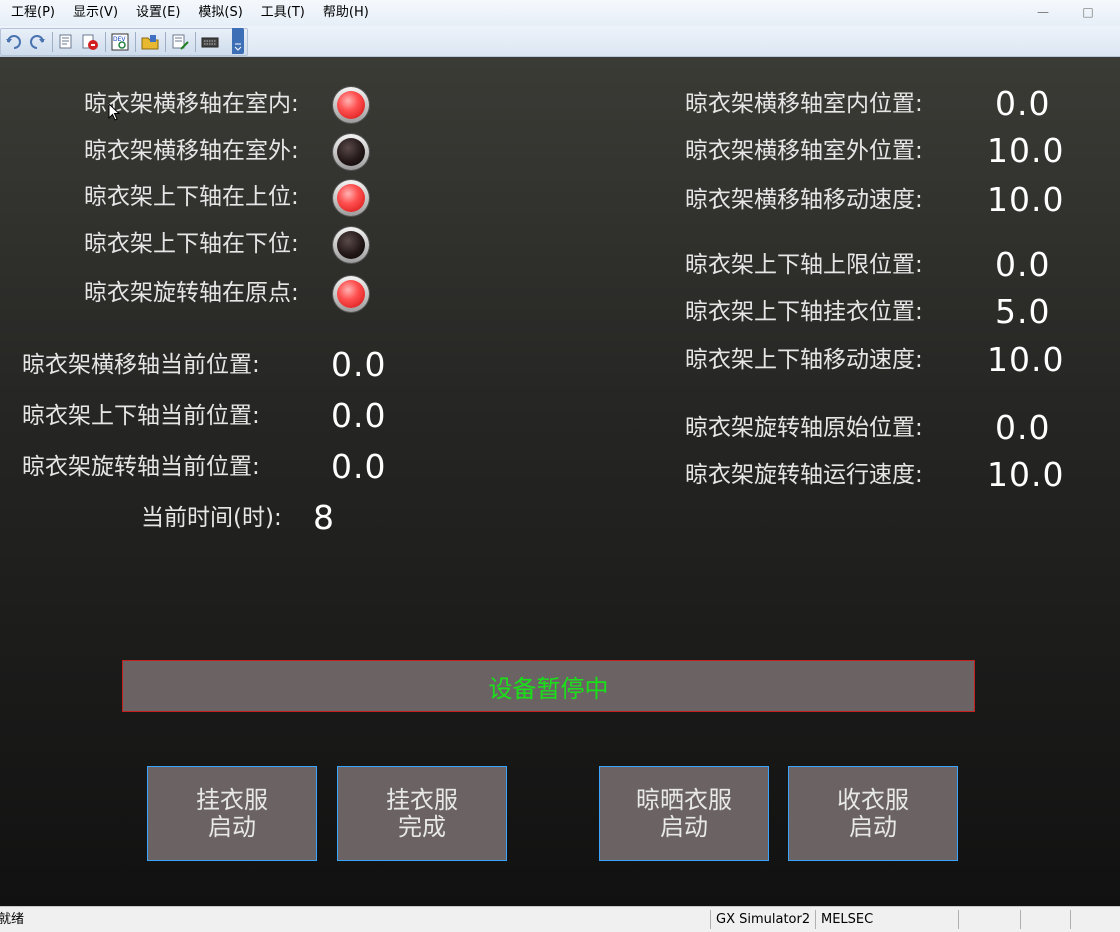 The image size is (1120, 932). I want to click on current-position-label: 晾衣架横移轴当前位置:, so click(141, 365).